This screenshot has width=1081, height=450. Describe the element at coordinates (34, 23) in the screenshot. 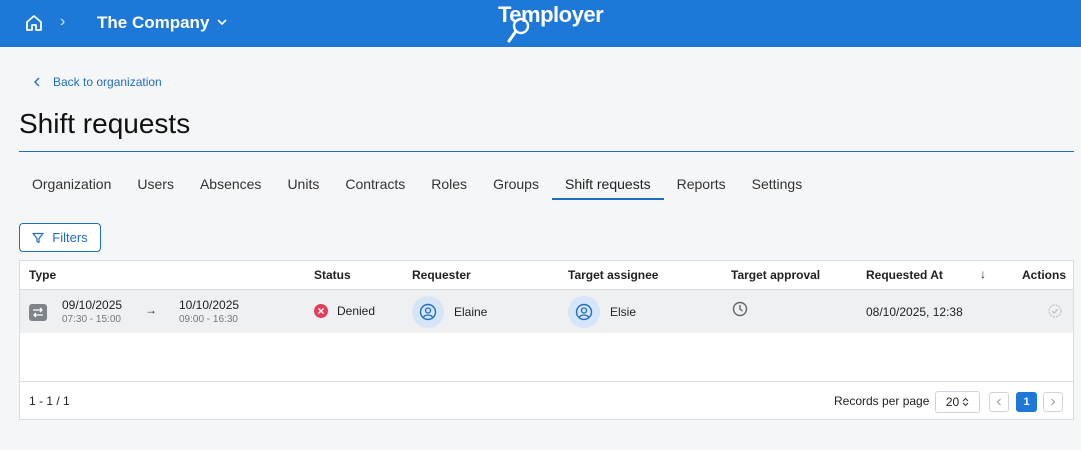

I see `home-icon` at that location.